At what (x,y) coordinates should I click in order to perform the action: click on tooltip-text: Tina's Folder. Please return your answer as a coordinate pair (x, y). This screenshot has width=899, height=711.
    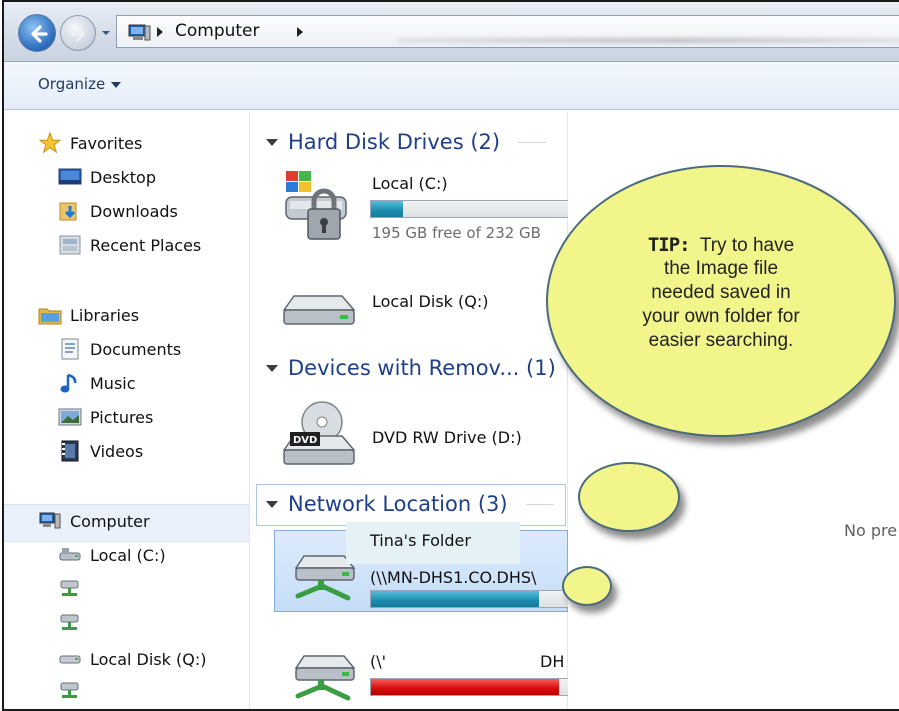
    Looking at the image, I should click on (420, 540).